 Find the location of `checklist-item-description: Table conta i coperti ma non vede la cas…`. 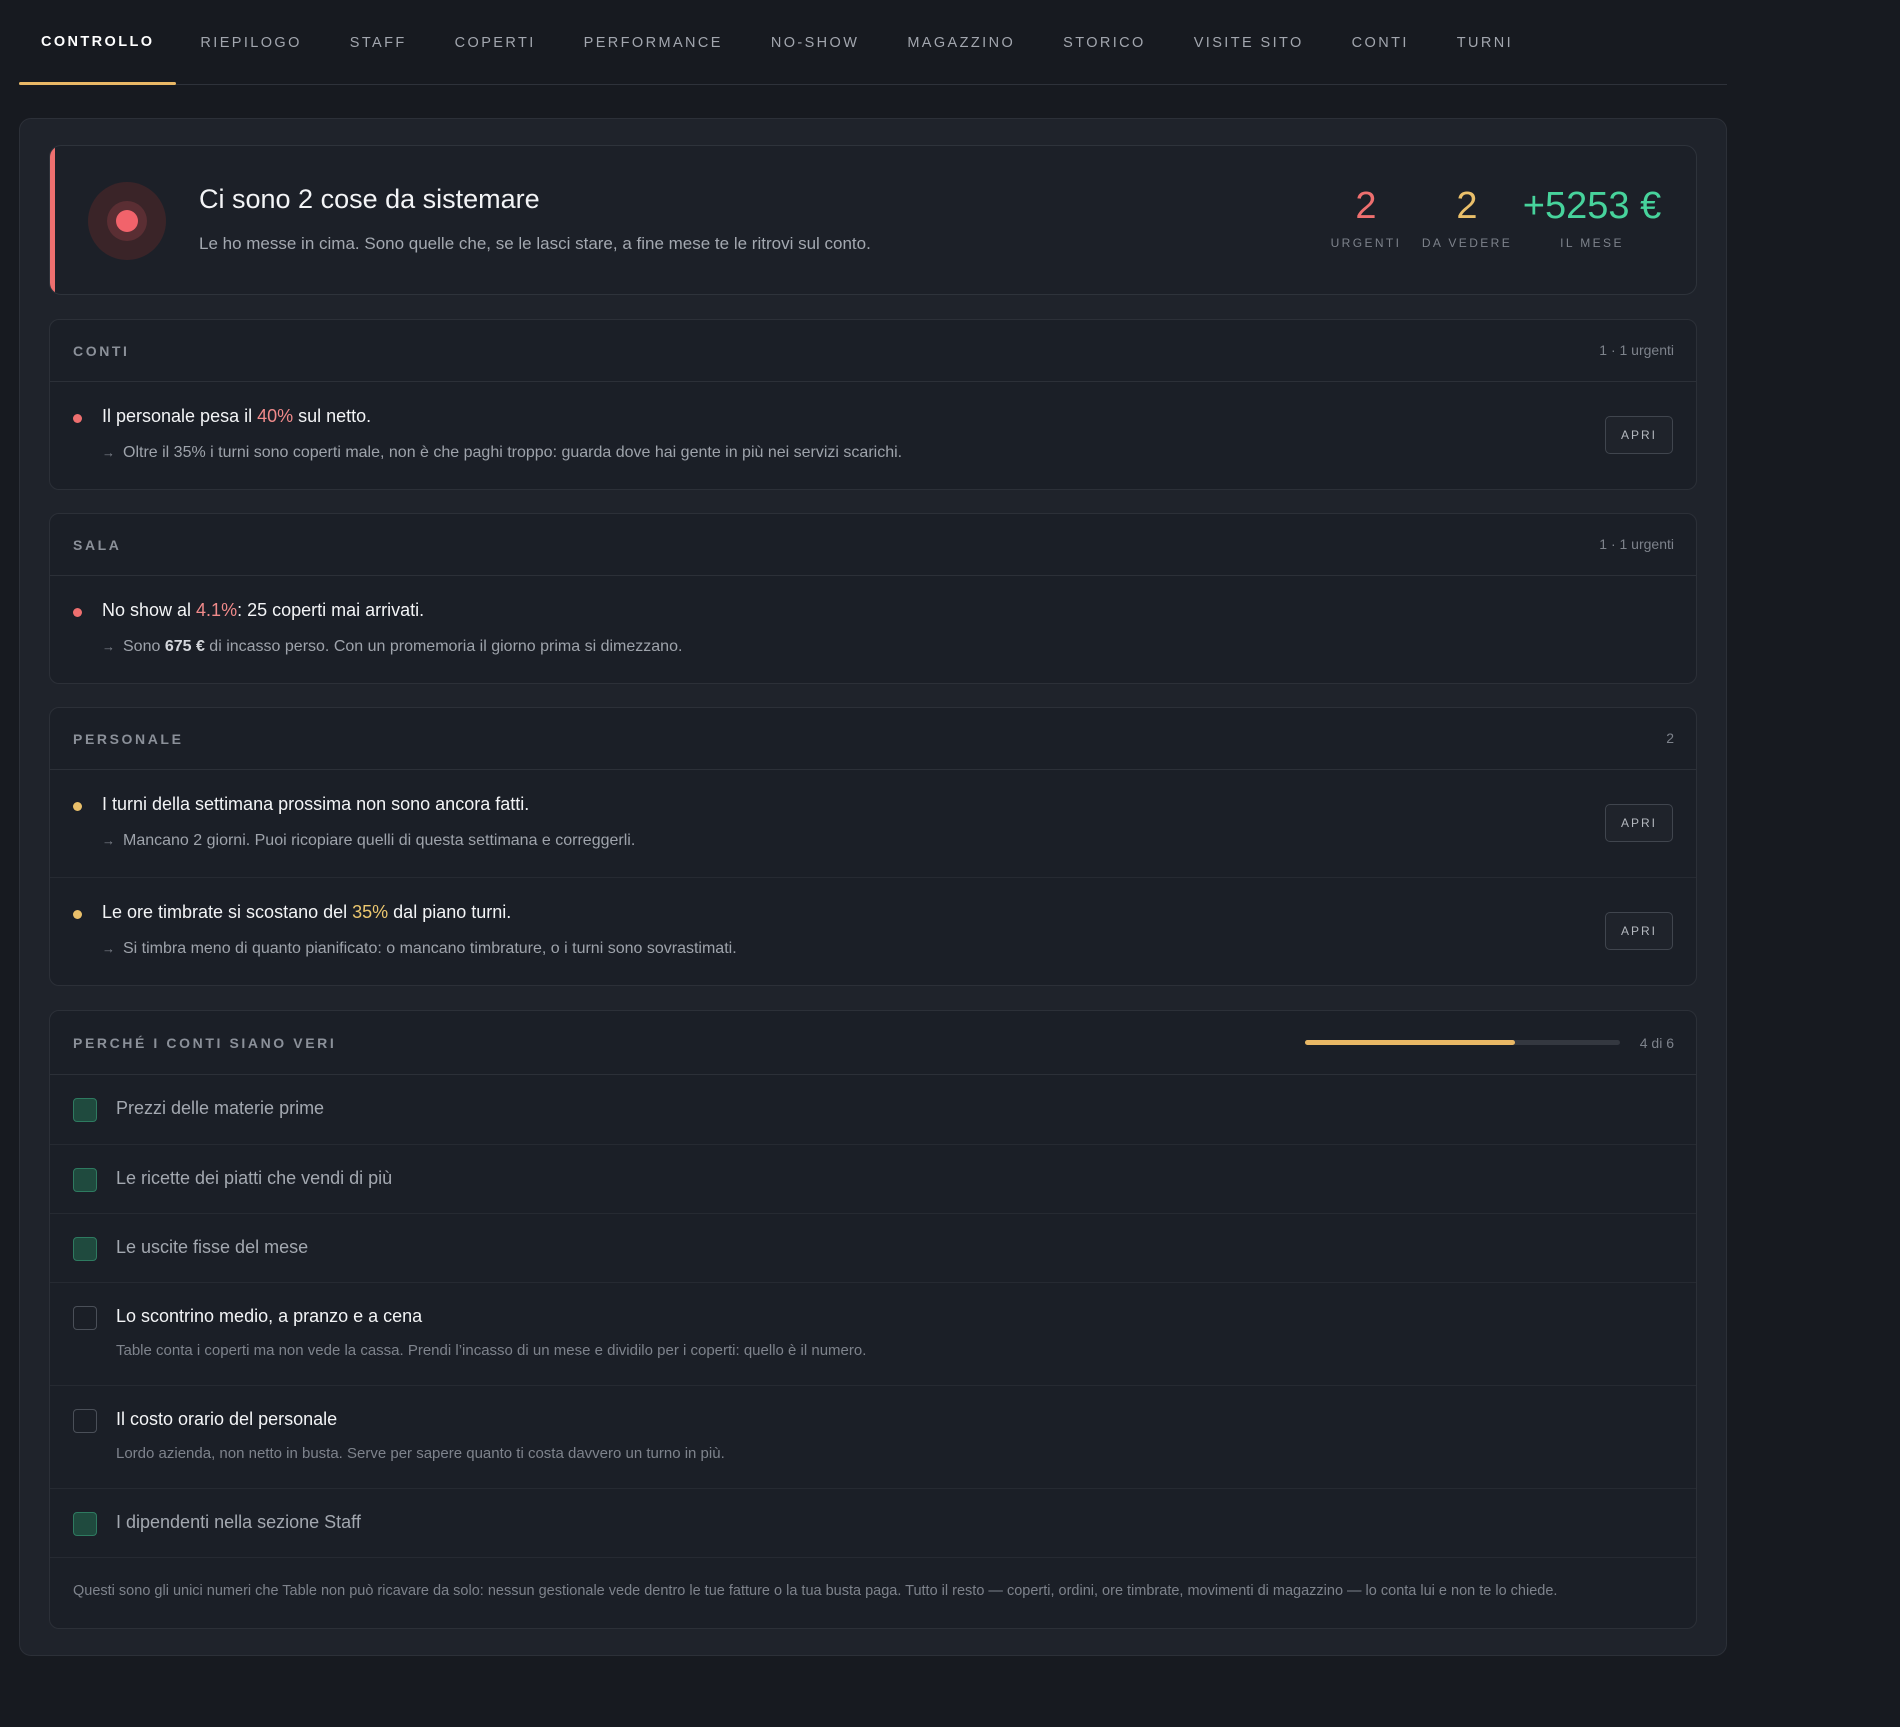

checklist-item-description: Table conta i coperti ma non vede la cas… is located at coordinates (491, 1350).